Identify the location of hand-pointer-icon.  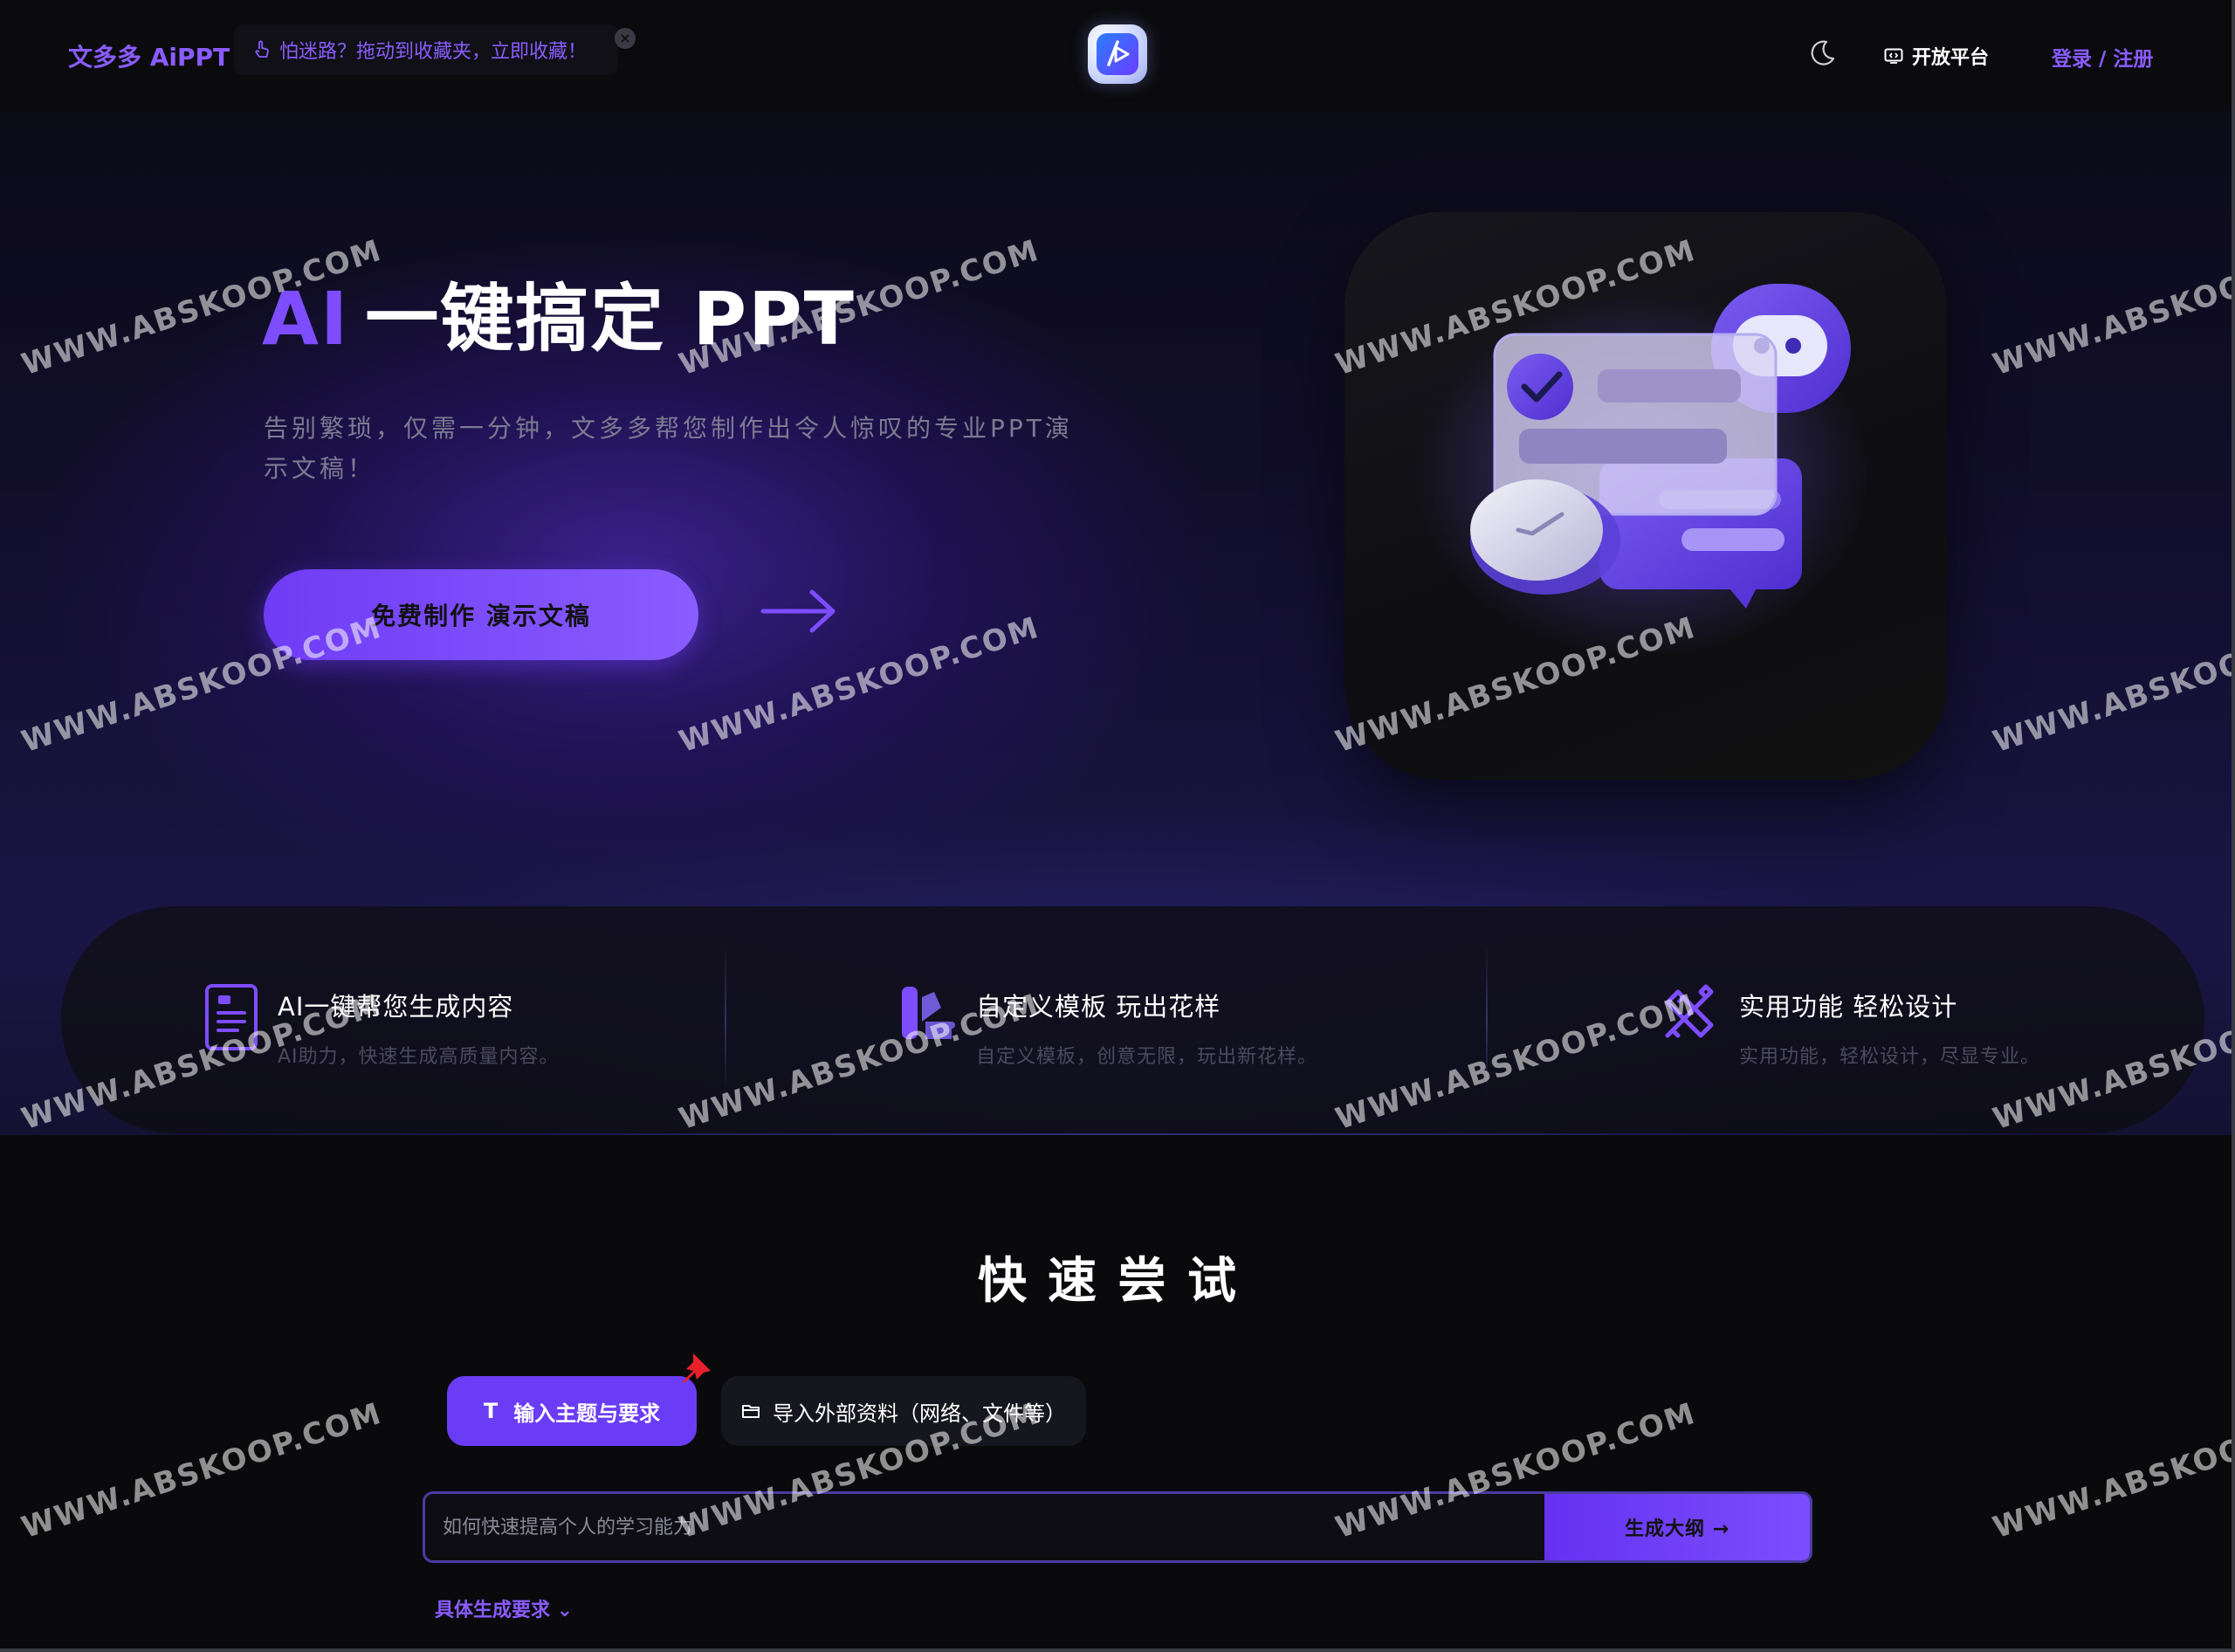
(262, 49).